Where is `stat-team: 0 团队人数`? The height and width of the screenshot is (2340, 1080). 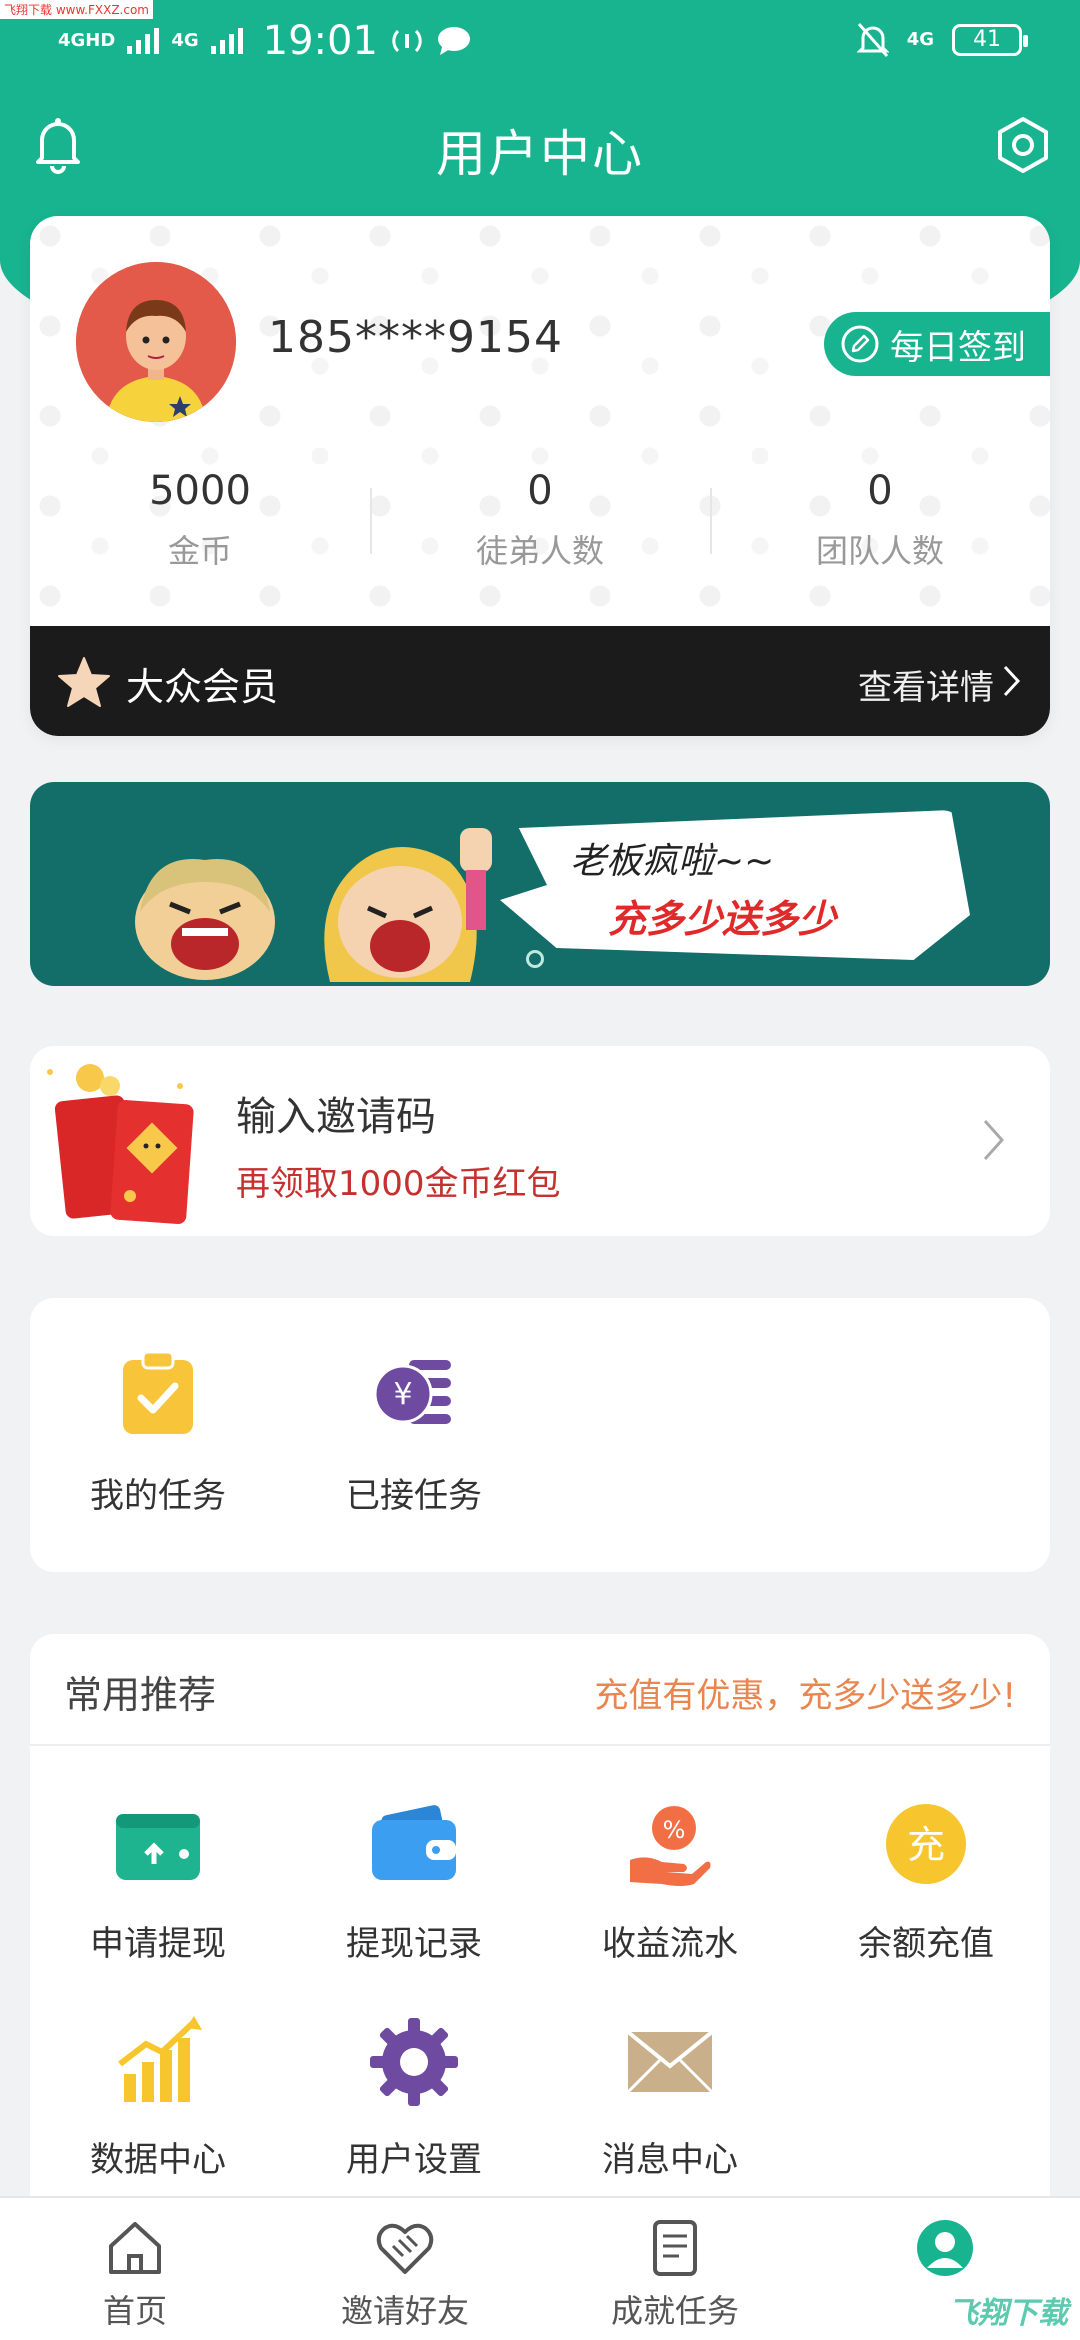
stat-team: 0 团队人数 is located at coordinates (880, 536).